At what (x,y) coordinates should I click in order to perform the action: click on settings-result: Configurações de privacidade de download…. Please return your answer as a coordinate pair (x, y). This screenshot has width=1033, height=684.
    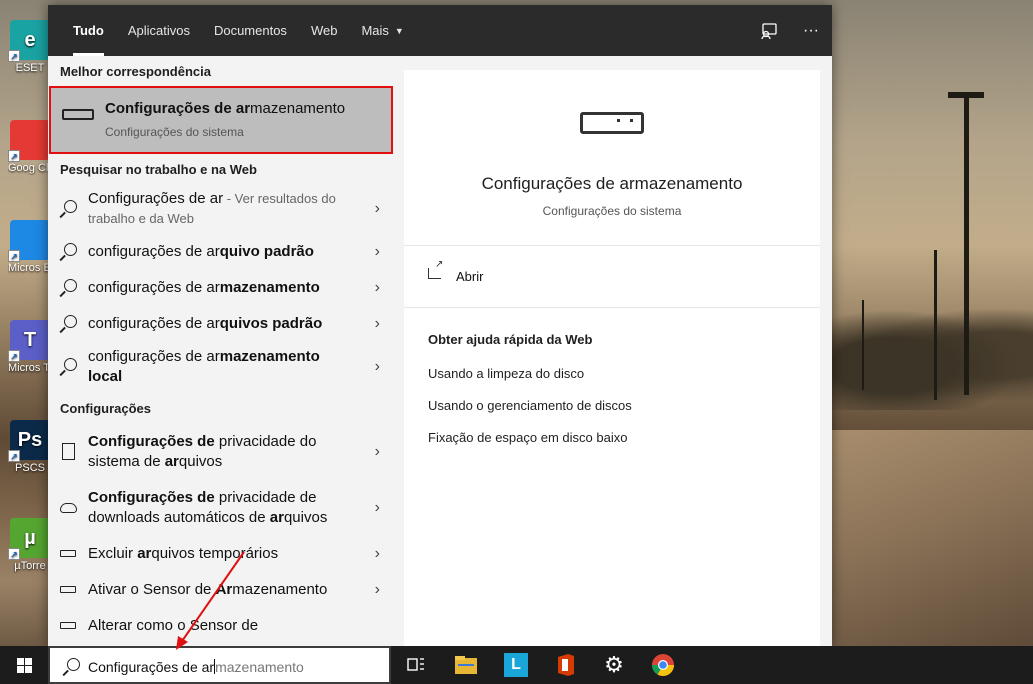
    Looking at the image, I should click on (221, 508).